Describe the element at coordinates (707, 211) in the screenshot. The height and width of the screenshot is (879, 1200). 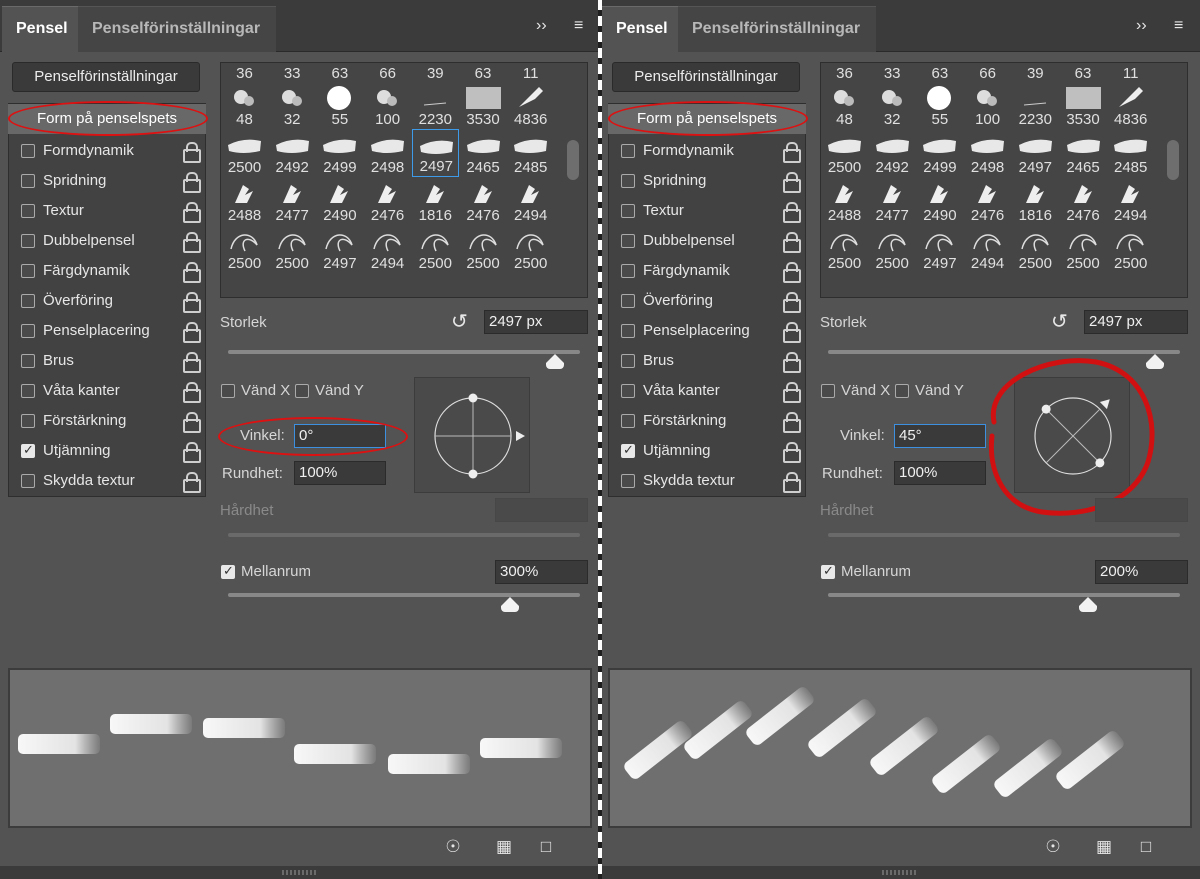
I see `settings-list-item: Textur` at that location.